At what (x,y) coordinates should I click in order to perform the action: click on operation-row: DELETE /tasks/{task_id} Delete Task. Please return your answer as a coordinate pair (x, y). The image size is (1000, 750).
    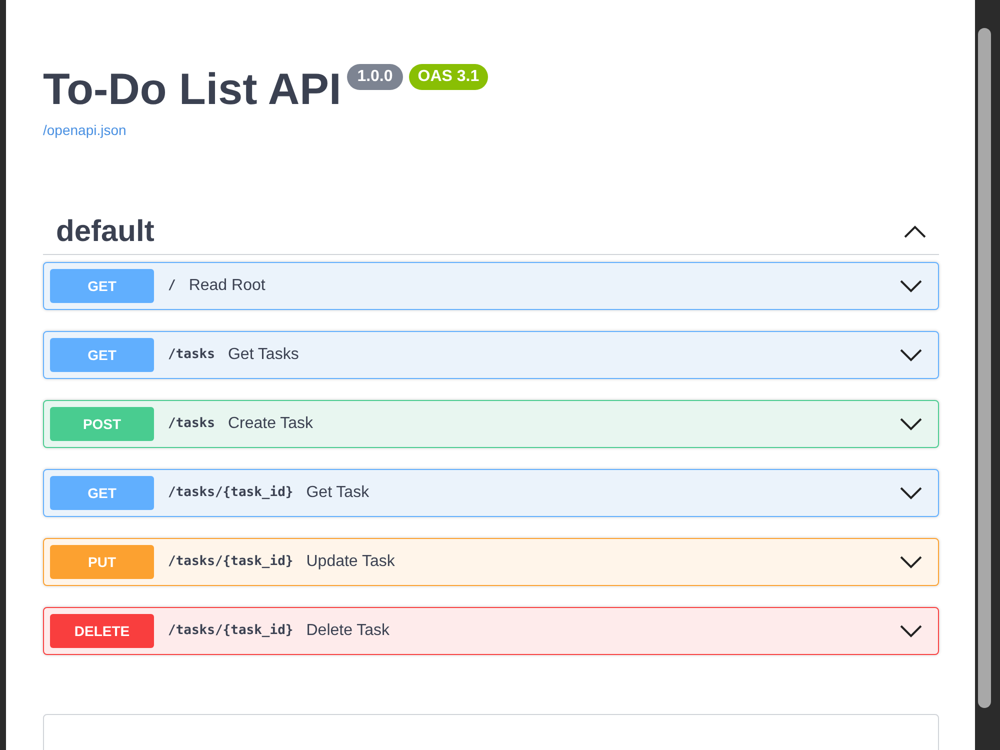
    Looking at the image, I should click on (491, 631).